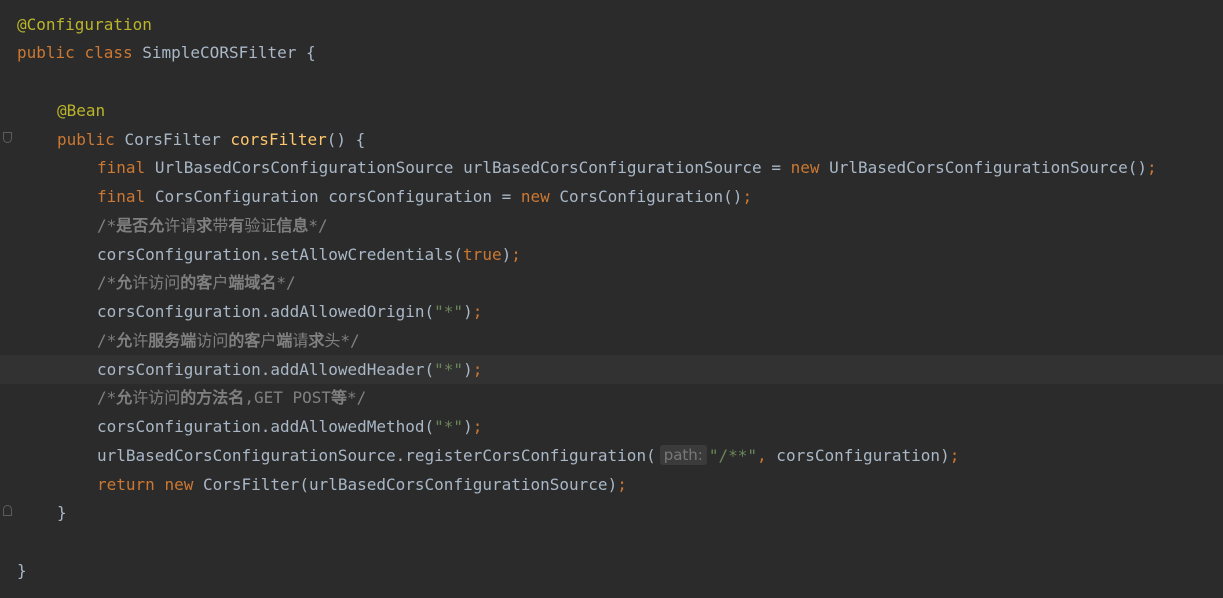  What do you see at coordinates (611, 426) in the screenshot?
I see `code-line-15: corsConfiguration.addAllowedMethod("*");` at bounding box center [611, 426].